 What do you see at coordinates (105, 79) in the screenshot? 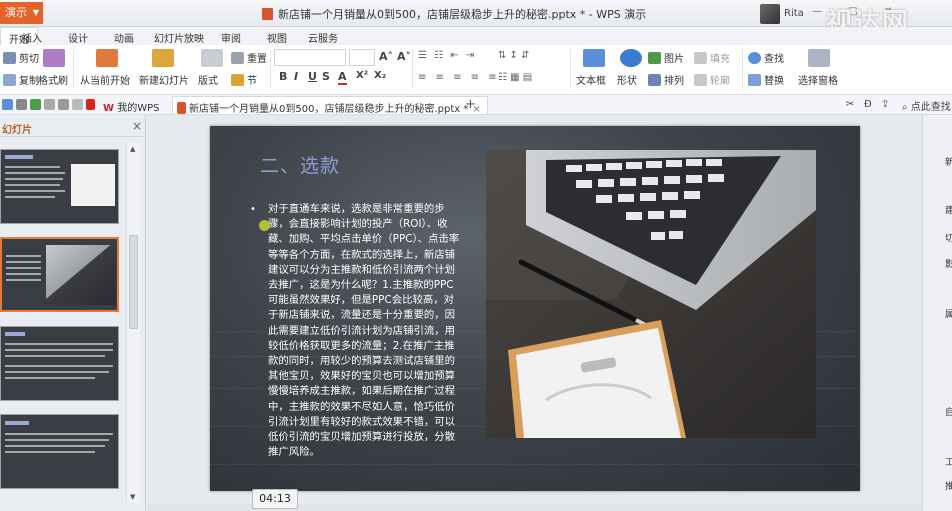
I see `play-from-current-button: 从当前开始` at bounding box center [105, 79].